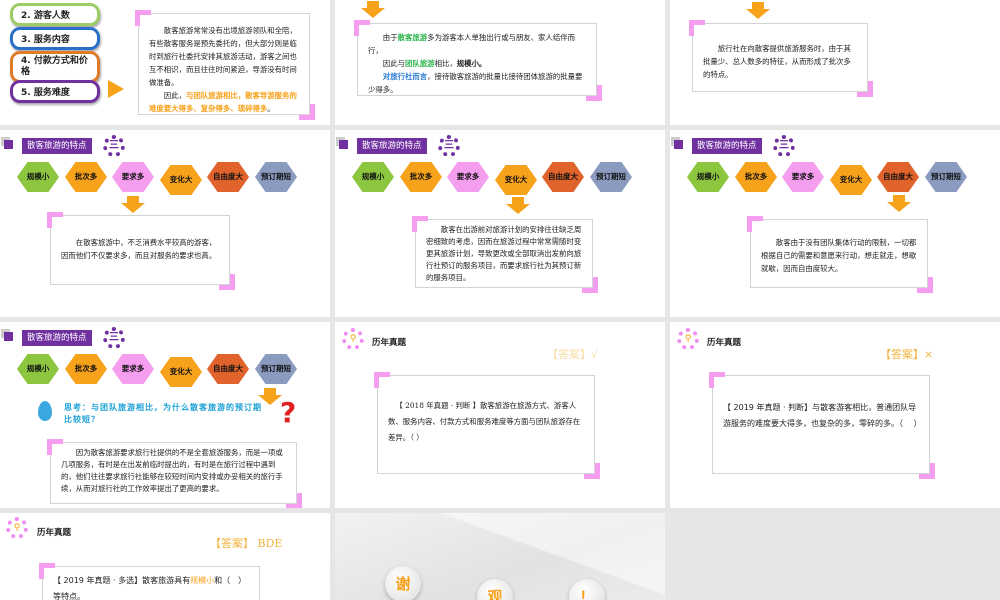 The width and height of the screenshot is (1000, 600). I want to click on highlight-text: 对旅行社而言, so click(405, 76).